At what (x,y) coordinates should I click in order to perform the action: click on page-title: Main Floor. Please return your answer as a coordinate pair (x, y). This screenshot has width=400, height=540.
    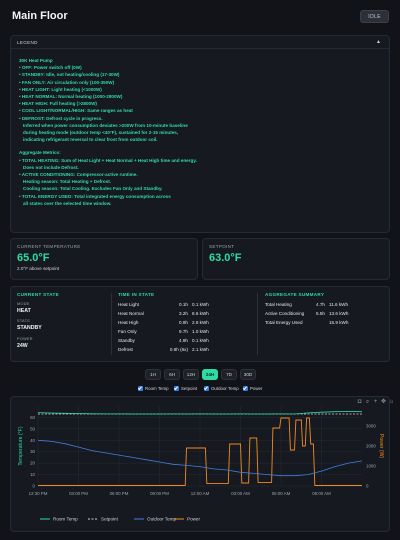
    Looking at the image, I should click on (40, 16).